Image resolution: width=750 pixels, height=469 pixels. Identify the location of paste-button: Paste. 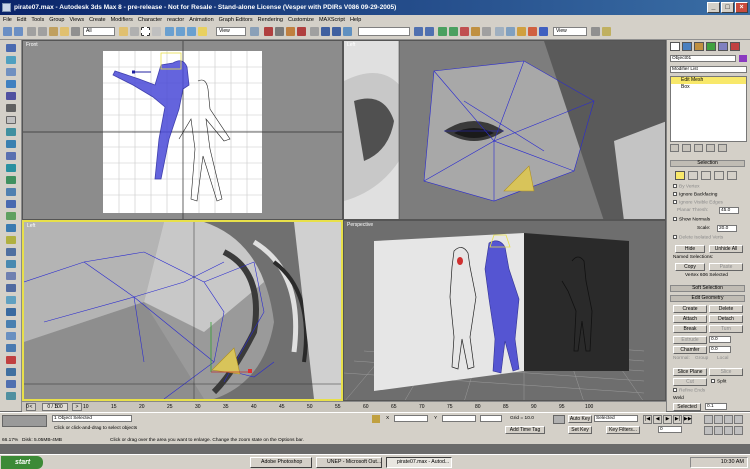
(726, 267).